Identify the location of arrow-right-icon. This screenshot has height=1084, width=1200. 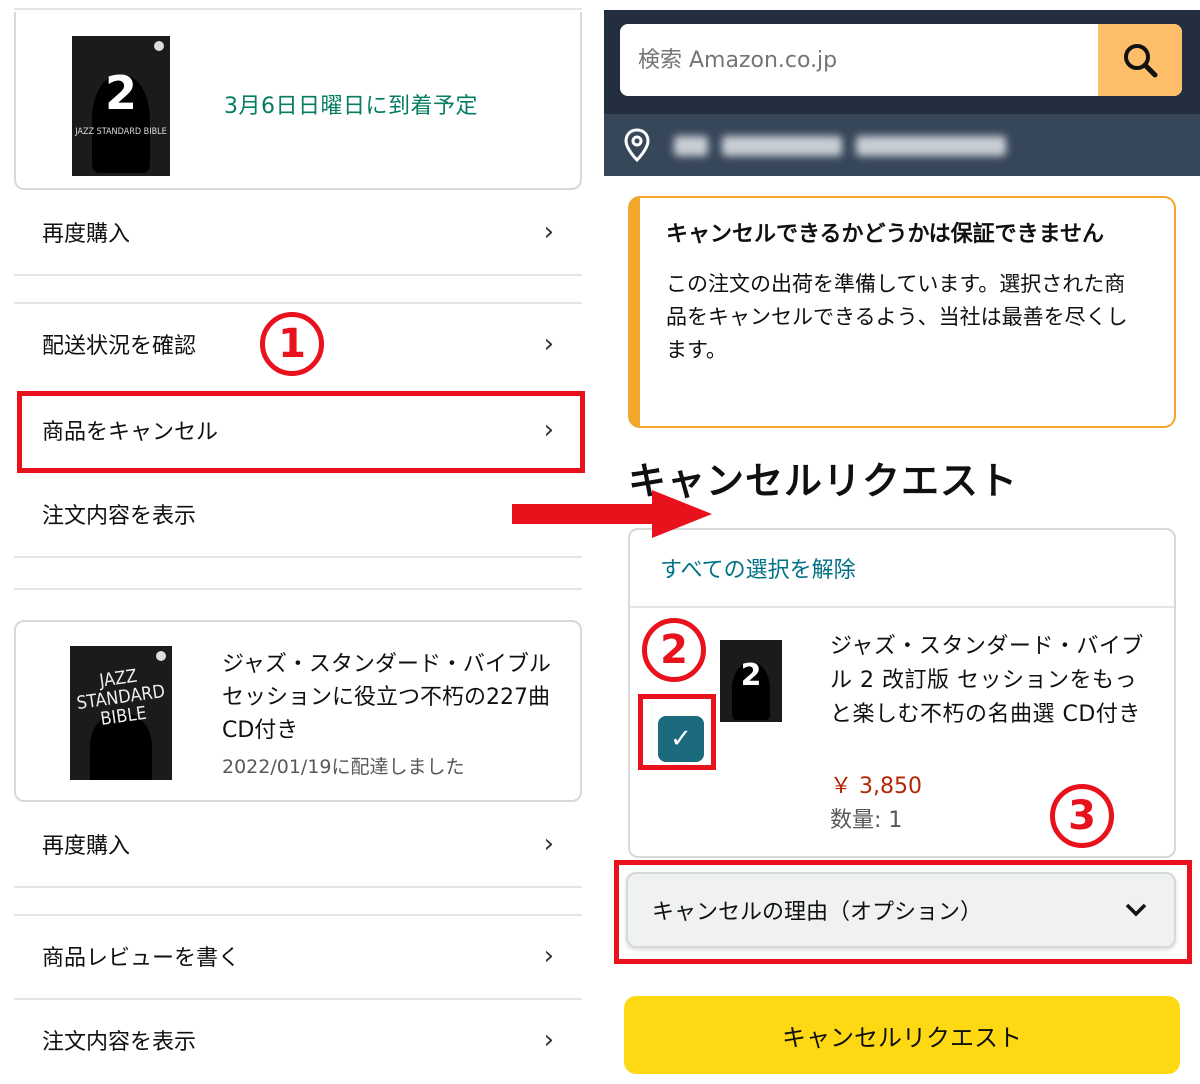
(612, 514).